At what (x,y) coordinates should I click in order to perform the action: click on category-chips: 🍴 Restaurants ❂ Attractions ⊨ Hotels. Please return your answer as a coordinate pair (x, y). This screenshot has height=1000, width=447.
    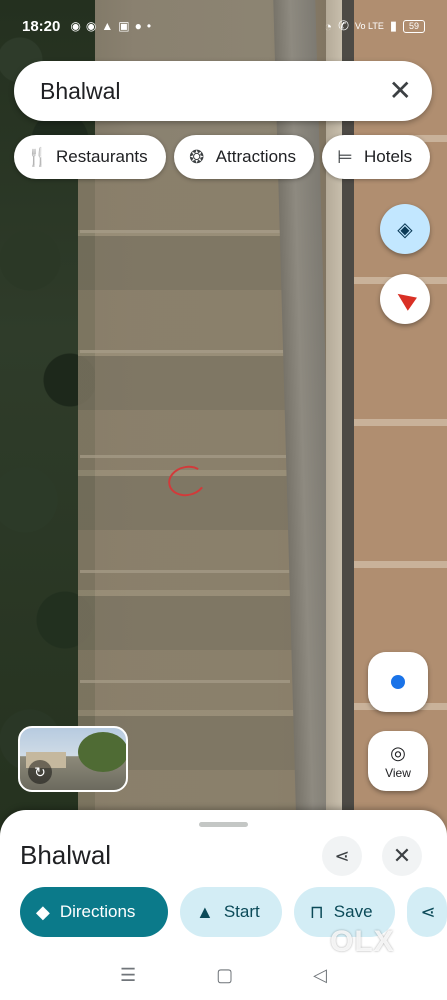
    Looking at the image, I should click on (222, 157).